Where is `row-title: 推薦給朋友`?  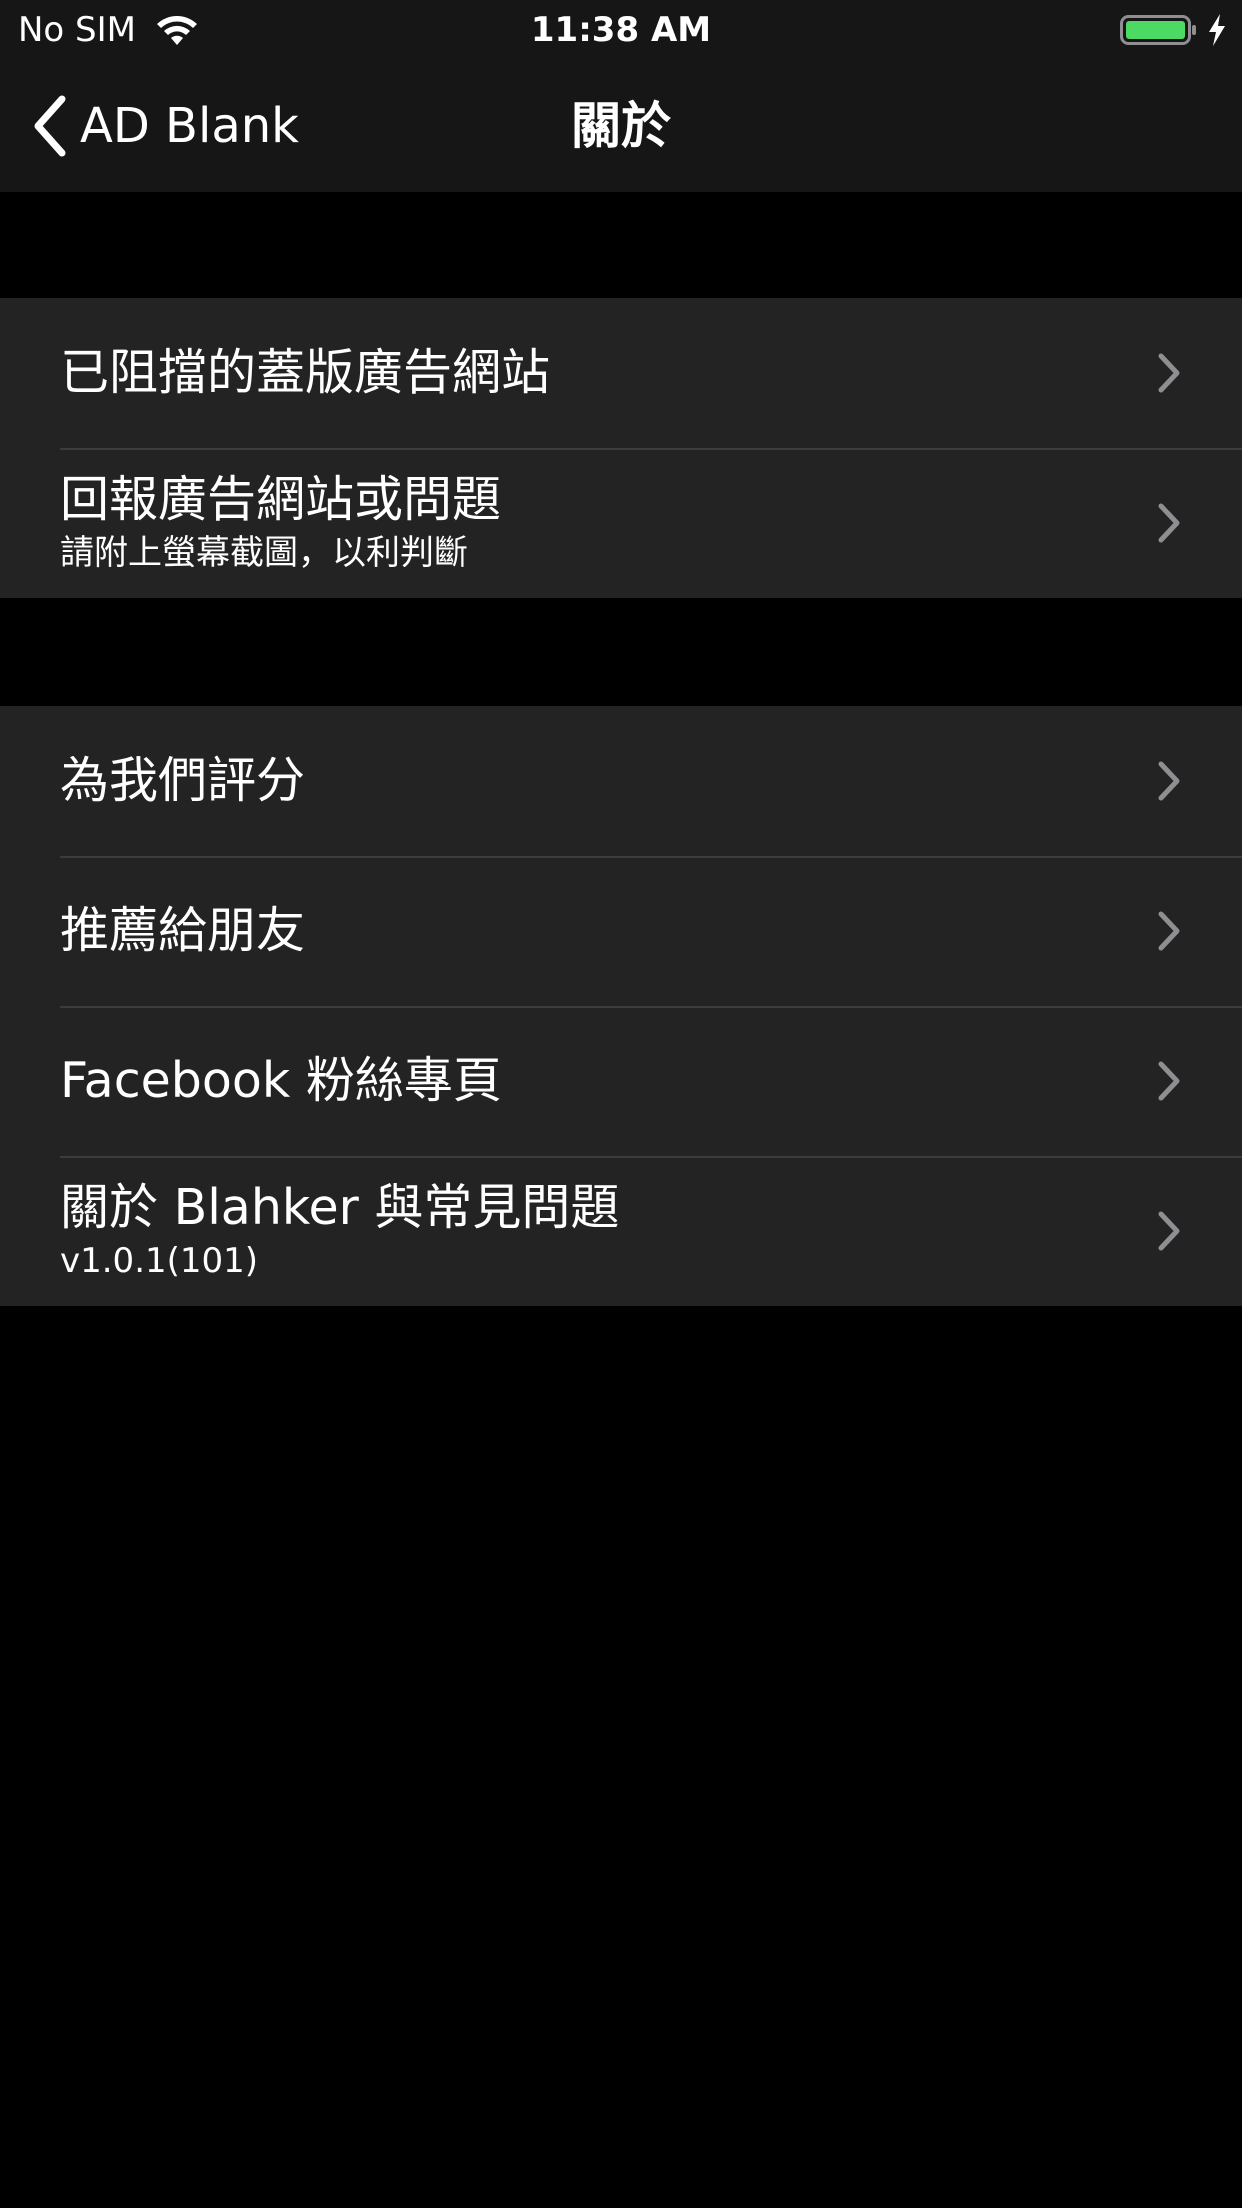
row-title: 推薦給朋友 is located at coordinates (183, 930).